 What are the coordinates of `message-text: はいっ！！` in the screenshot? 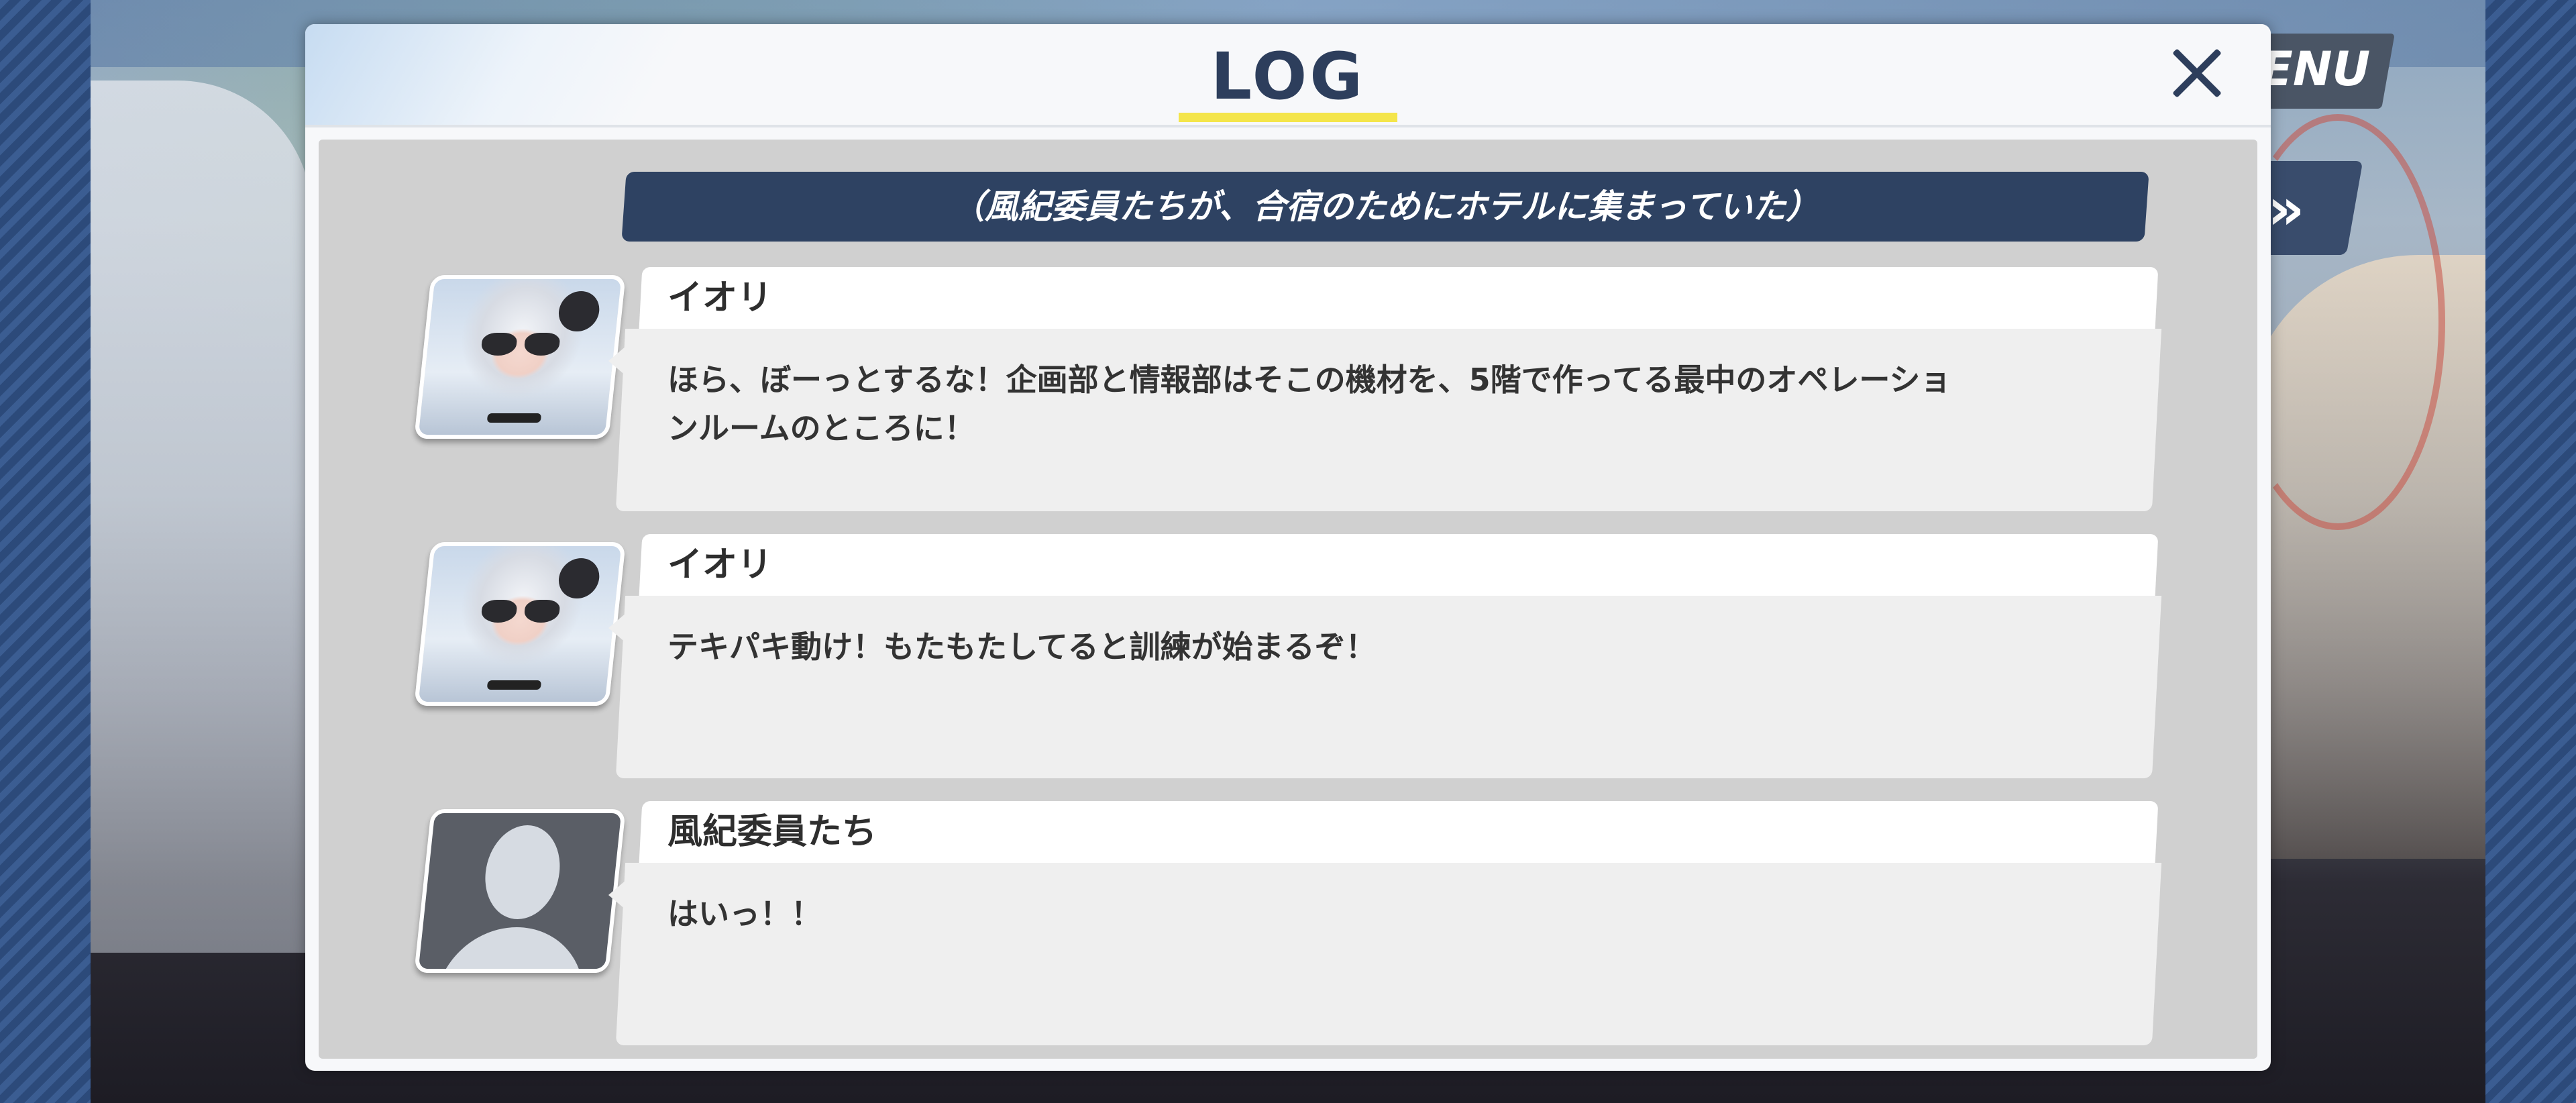 It's located at (744, 914).